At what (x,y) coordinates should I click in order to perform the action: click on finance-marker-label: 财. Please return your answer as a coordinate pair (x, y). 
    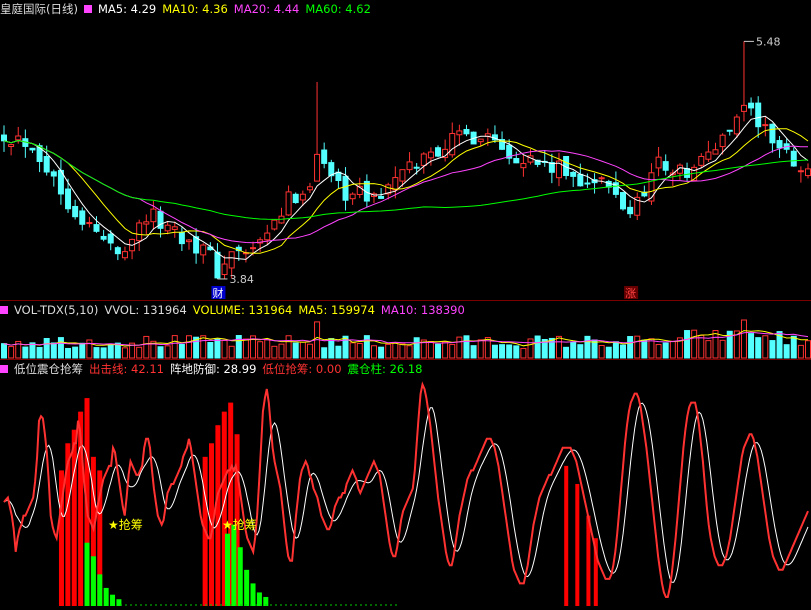
    Looking at the image, I should click on (217, 293).